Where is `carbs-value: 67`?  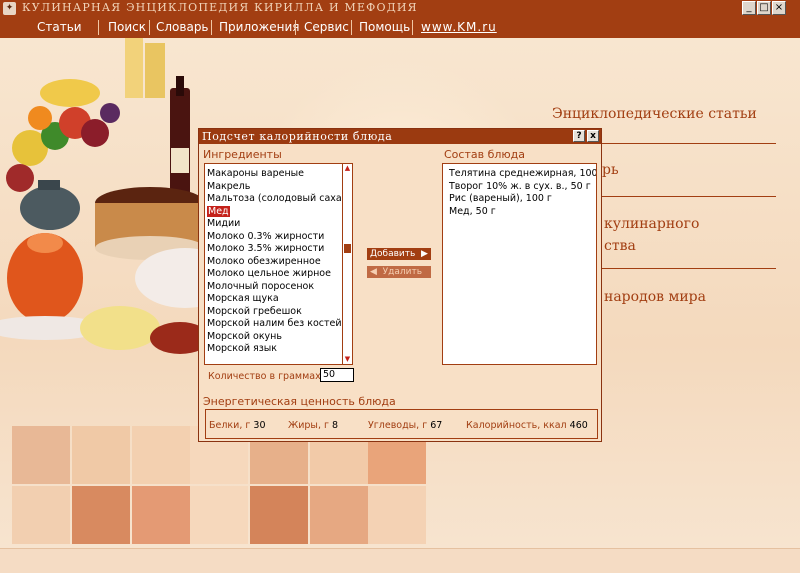 carbs-value: 67 is located at coordinates (436, 425).